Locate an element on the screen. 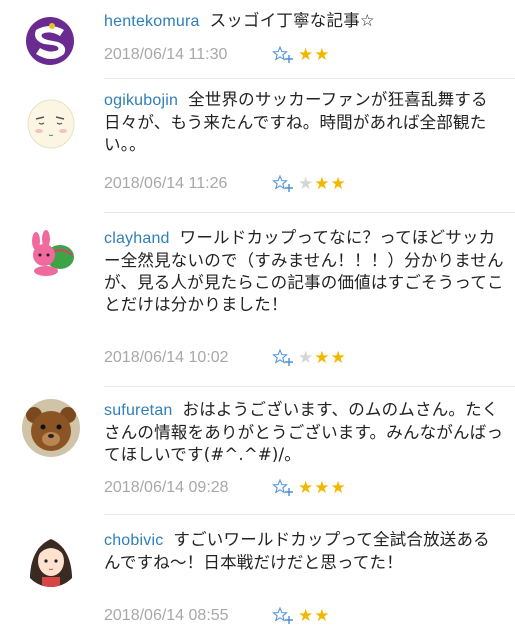 The image size is (515, 640). rabbit-illustration-icon is located at coordinates (51, 254).